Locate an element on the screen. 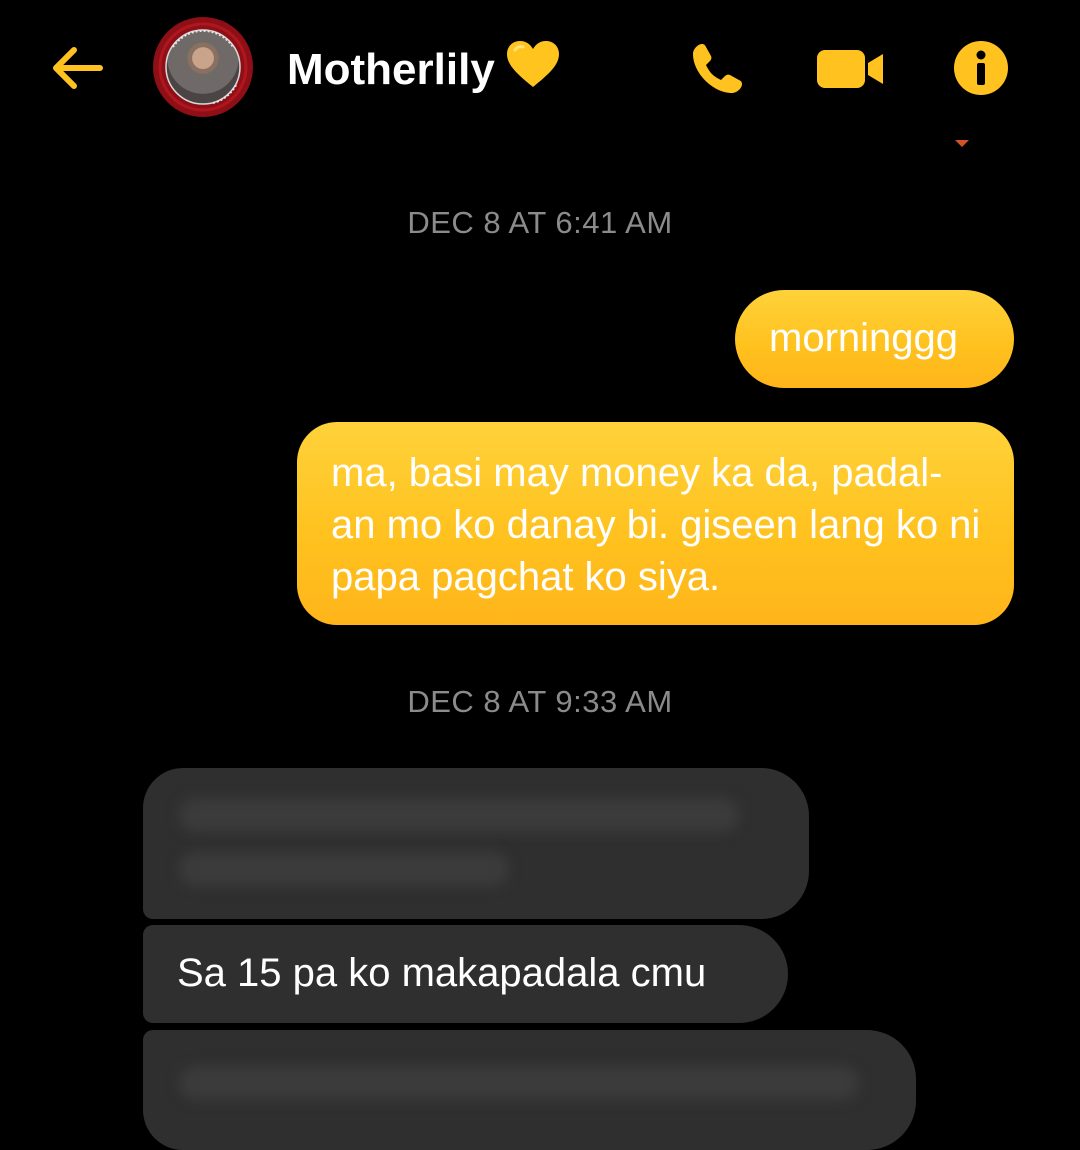 The height and width of the screenshot is (1150, 1080). info-icon is located at coordinates (981, 68).